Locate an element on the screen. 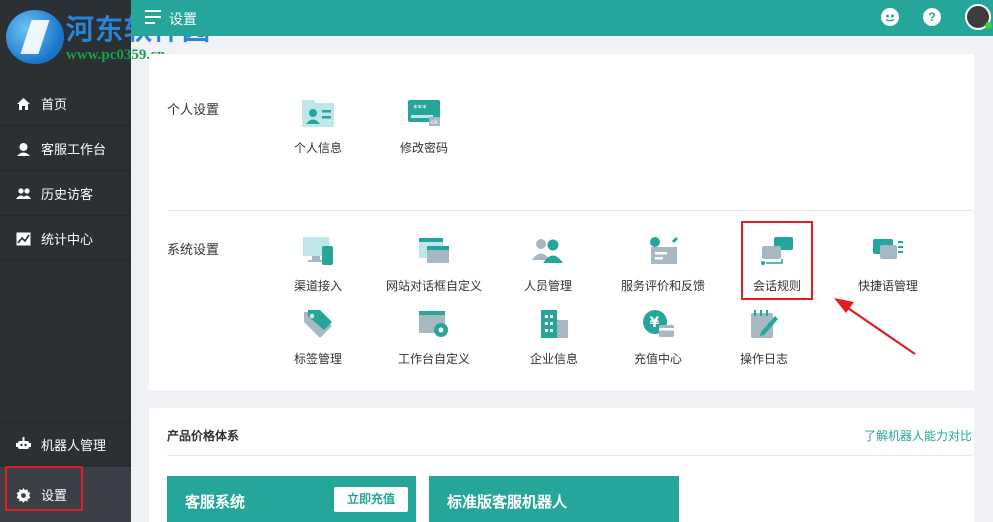 The width and height of the screenshot is (993, 522). tile-channel-access: 渠道接入 is located at coordinates (318, 264).